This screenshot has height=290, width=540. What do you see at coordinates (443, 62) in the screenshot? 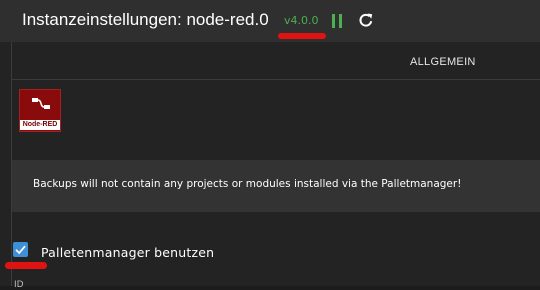
I see `tab-allgemein: ALLGEMEIN` at bounding box center [443, 62].